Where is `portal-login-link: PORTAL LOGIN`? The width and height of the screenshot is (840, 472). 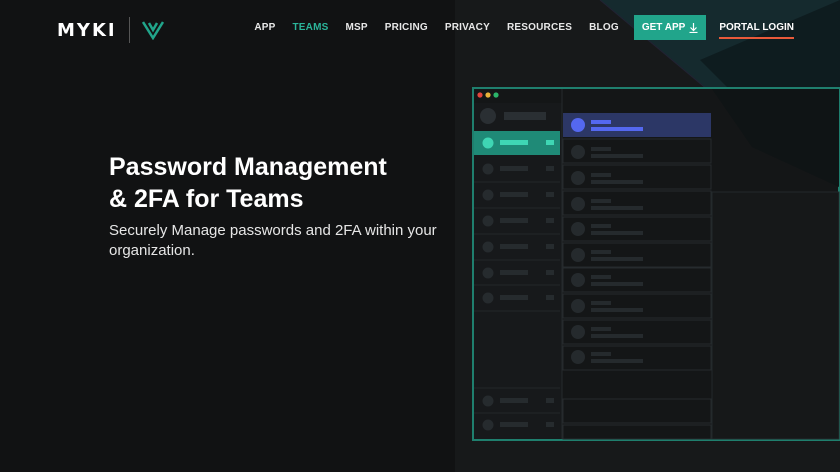 portal-login-link: PORTAL LOGIN is located at coordinates (756, 30).